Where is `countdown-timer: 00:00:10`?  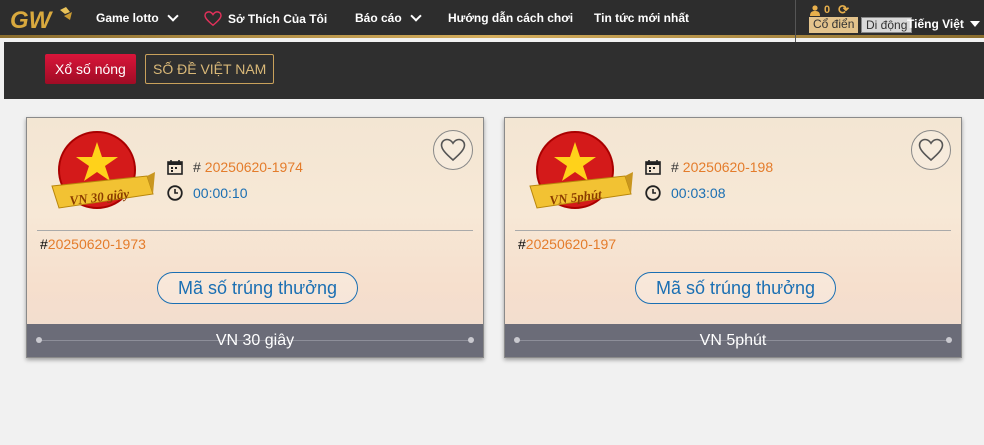 countdown-timer: 00:00:10 is located at coordinates (220, 193).